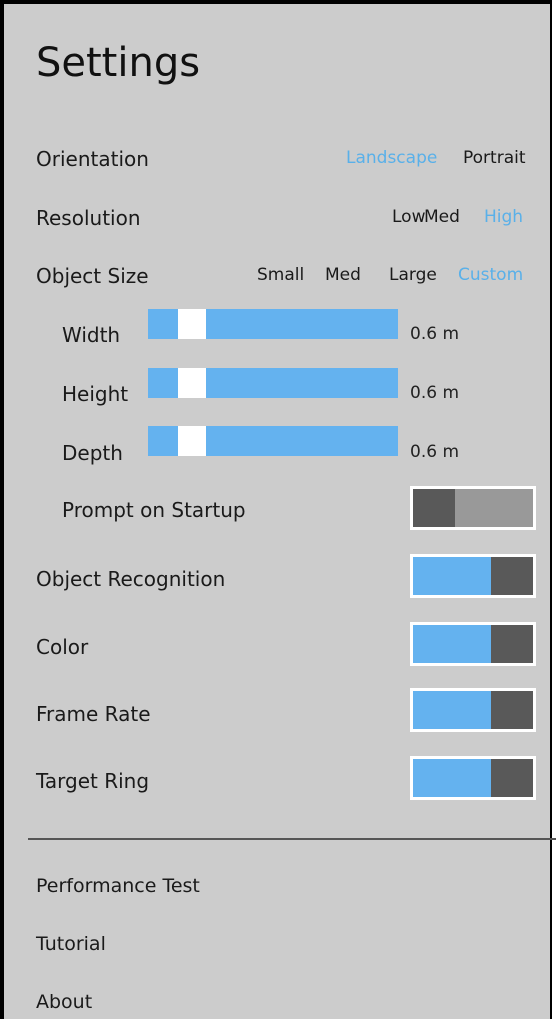 This screenshot has height=1019, width=556. Describe the element at coordinates (93, 781) in the screenshot. I see `target-ring-label: Target Ring` at that location.